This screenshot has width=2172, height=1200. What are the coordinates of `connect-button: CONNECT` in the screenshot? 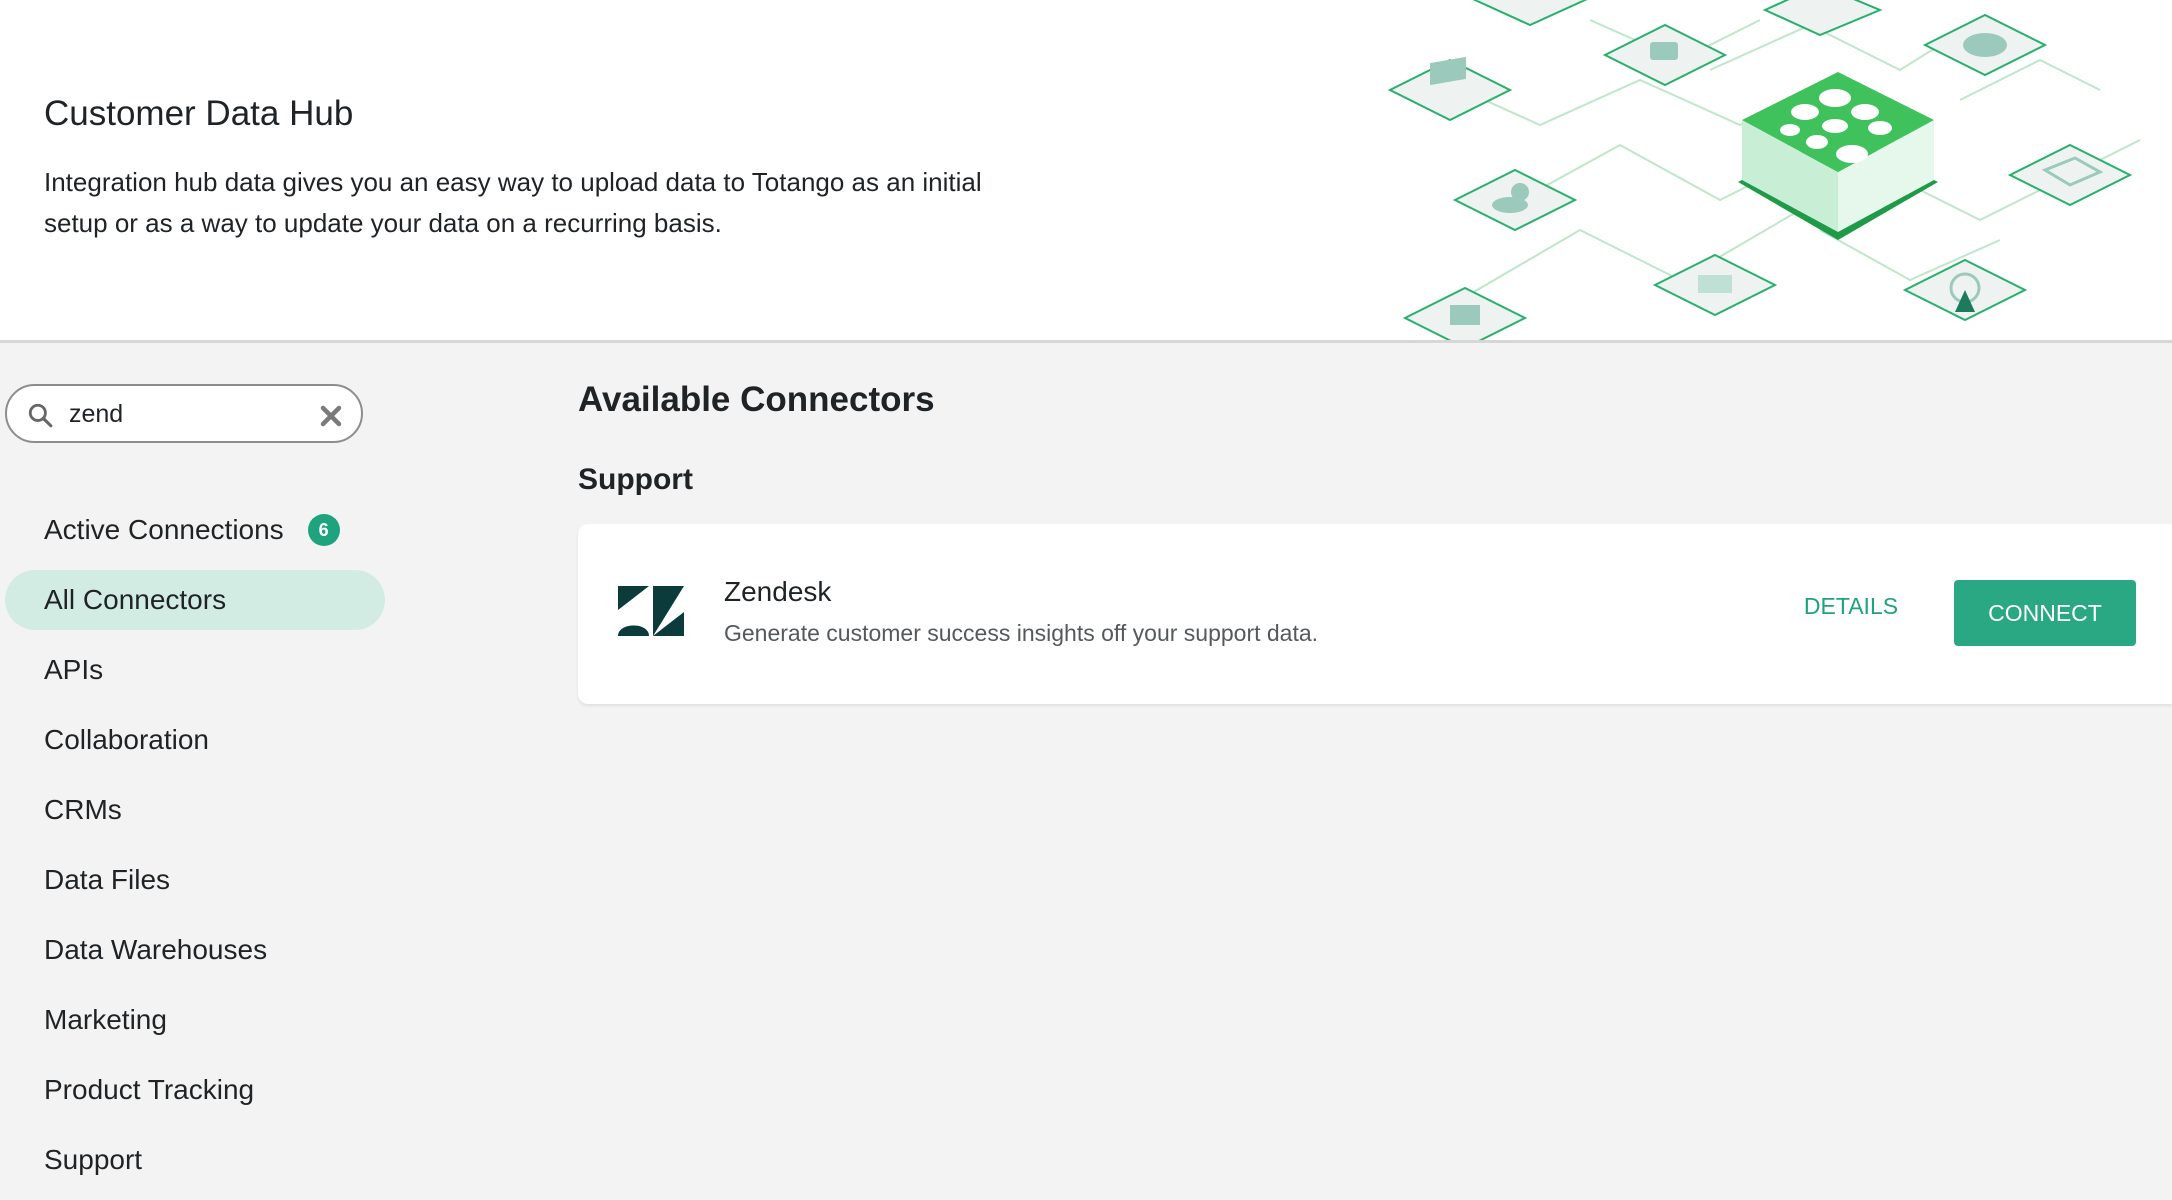 It's located at (2045, 613).